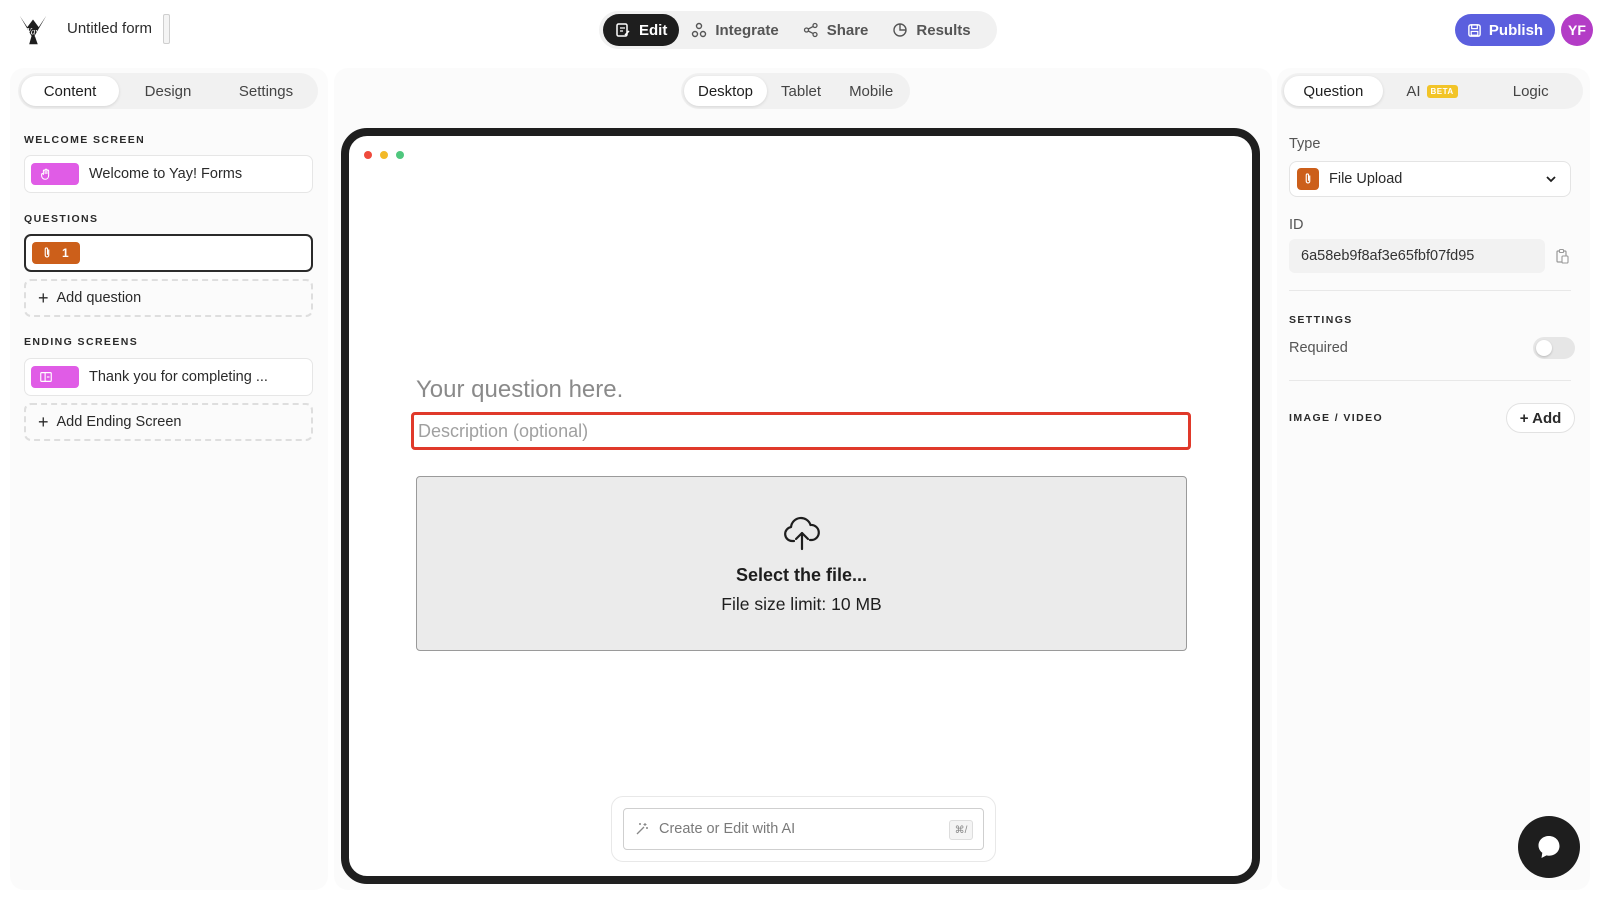  What do you see at coordinates (168, 253) in the screenshot?
I see `question-item-1: 1` at bounding box center [168, 253].